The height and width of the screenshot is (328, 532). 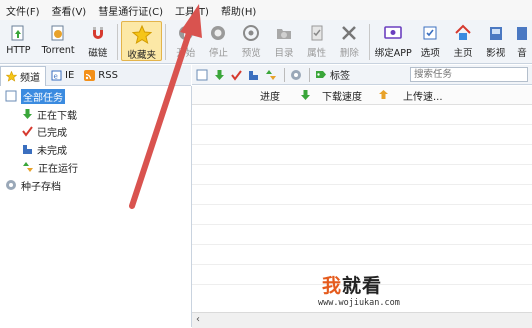 I want to click on preview-button: 预览, so click(x=251, y=41).